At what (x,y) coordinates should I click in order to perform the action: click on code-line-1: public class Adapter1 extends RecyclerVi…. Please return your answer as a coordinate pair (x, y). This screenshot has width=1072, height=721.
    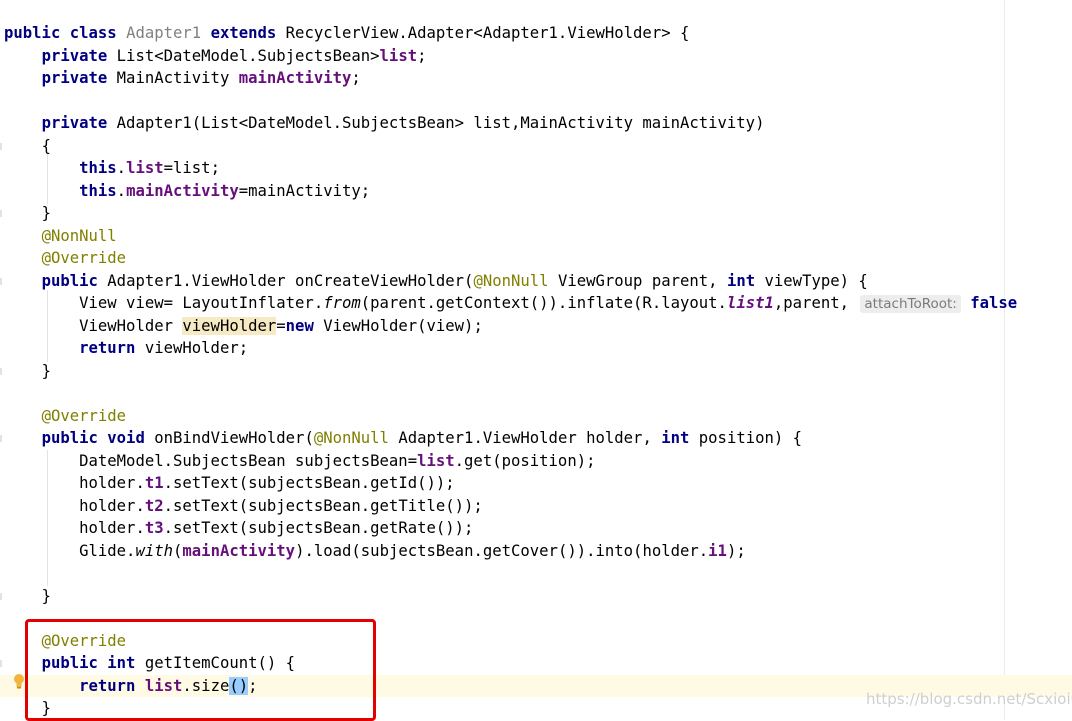
    Looking at the image, I should click on (346, 33).